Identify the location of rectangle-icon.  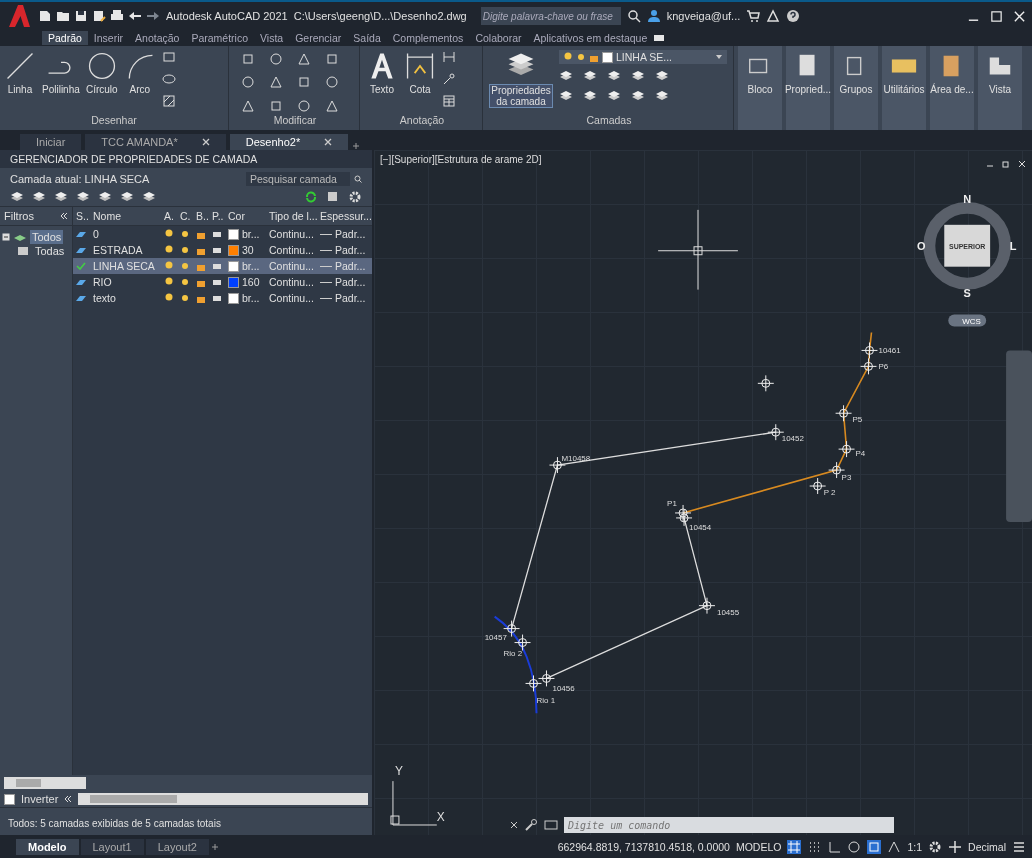
(168, 57).